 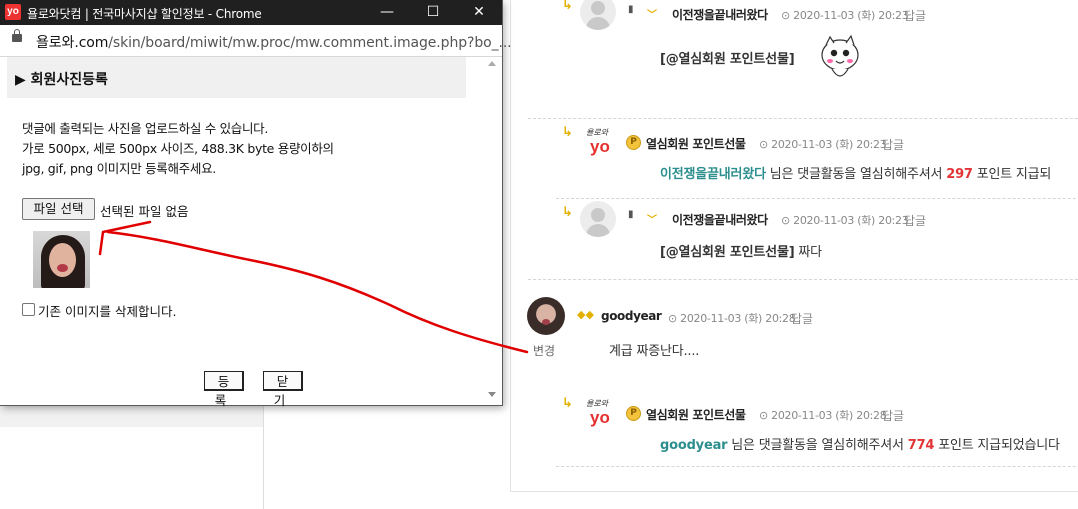 I want to click on file-select-button: 파일 선택, so click(x=58, y=209).